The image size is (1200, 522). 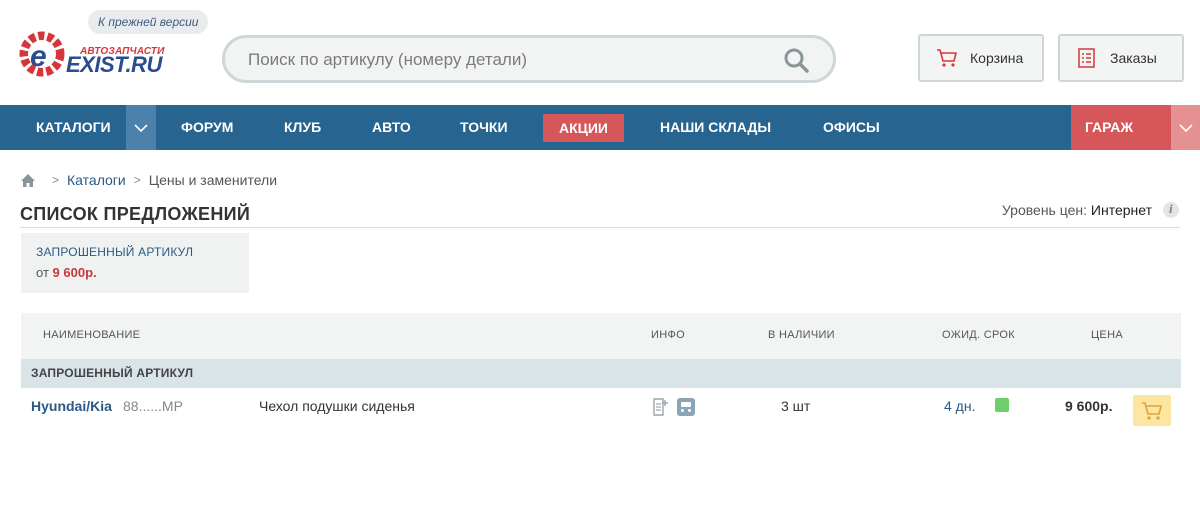 I want to click on orders-button: Заказы, so click(x=1121, y=58).